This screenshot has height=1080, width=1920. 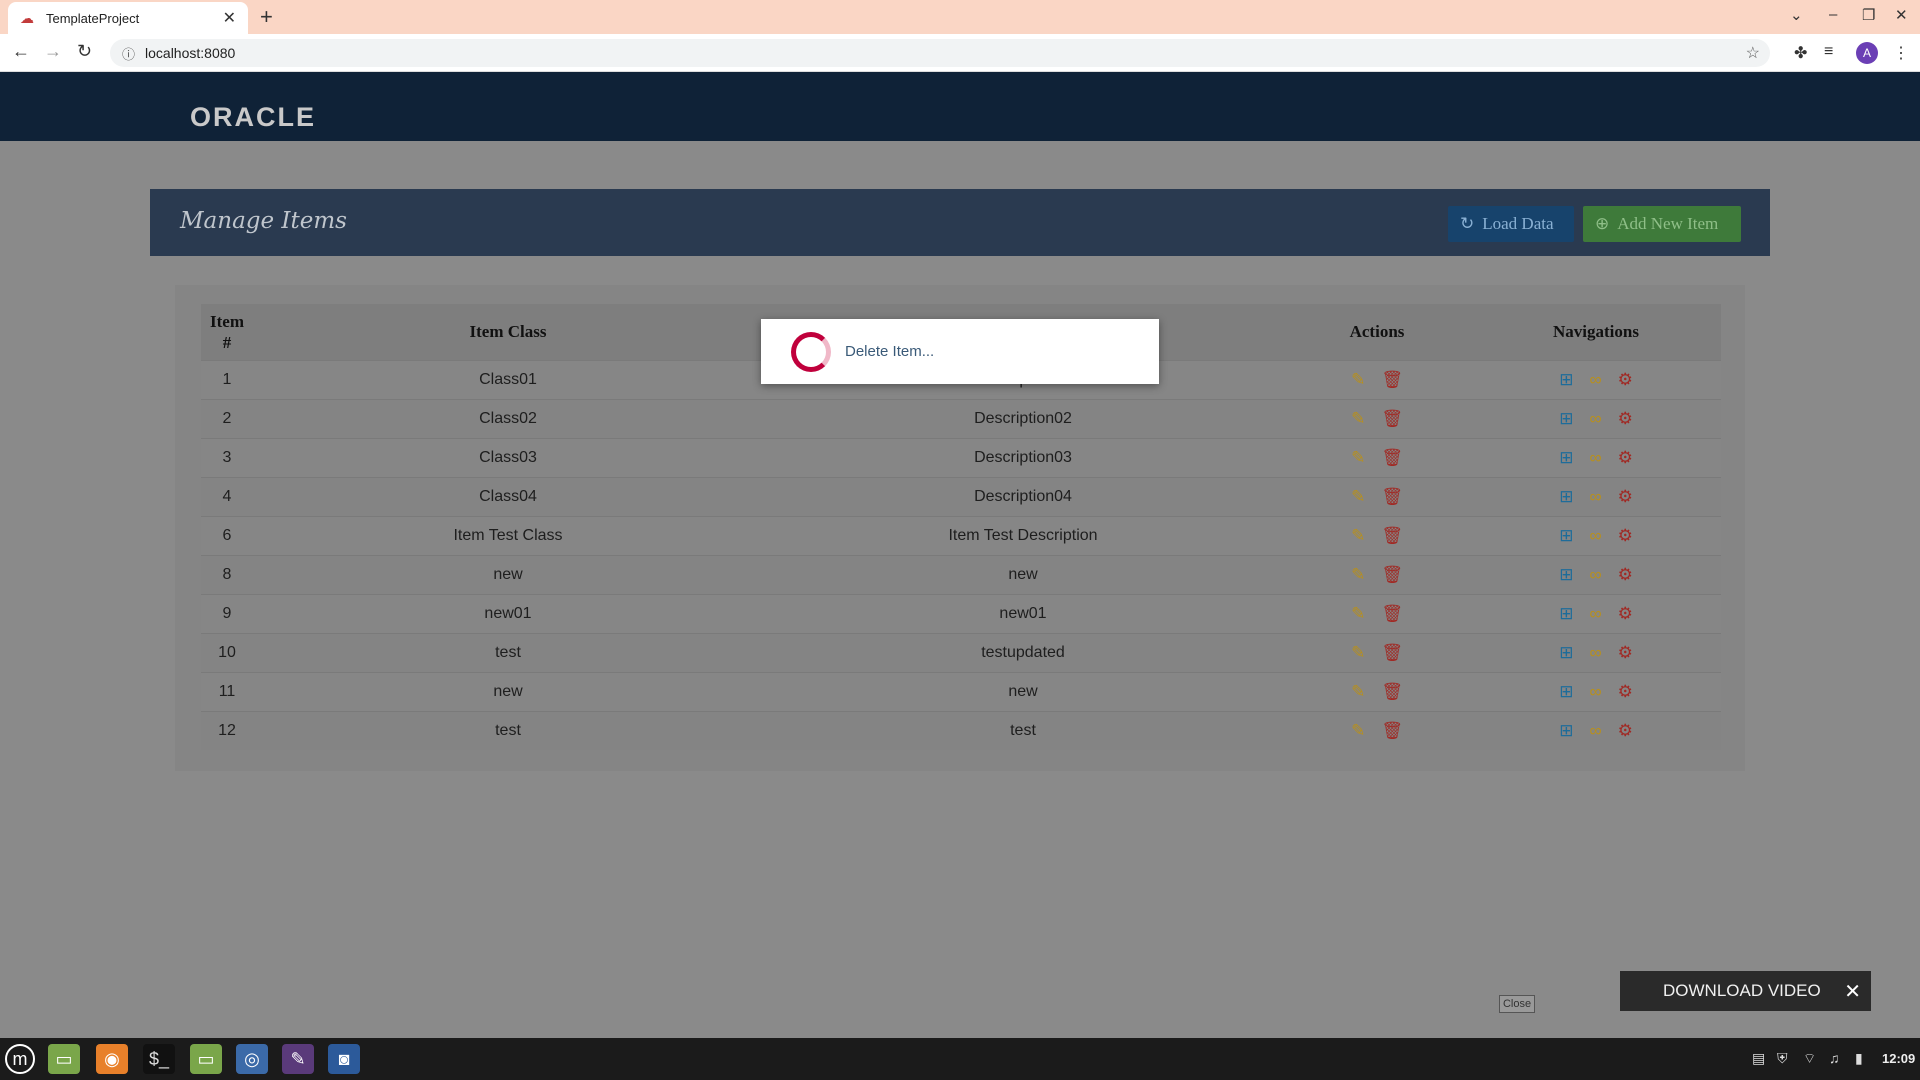 What do you see at coordinates (84, 51) in the screenshot?
I see `reload-icon: ↻` at bounding box center [84, 51].